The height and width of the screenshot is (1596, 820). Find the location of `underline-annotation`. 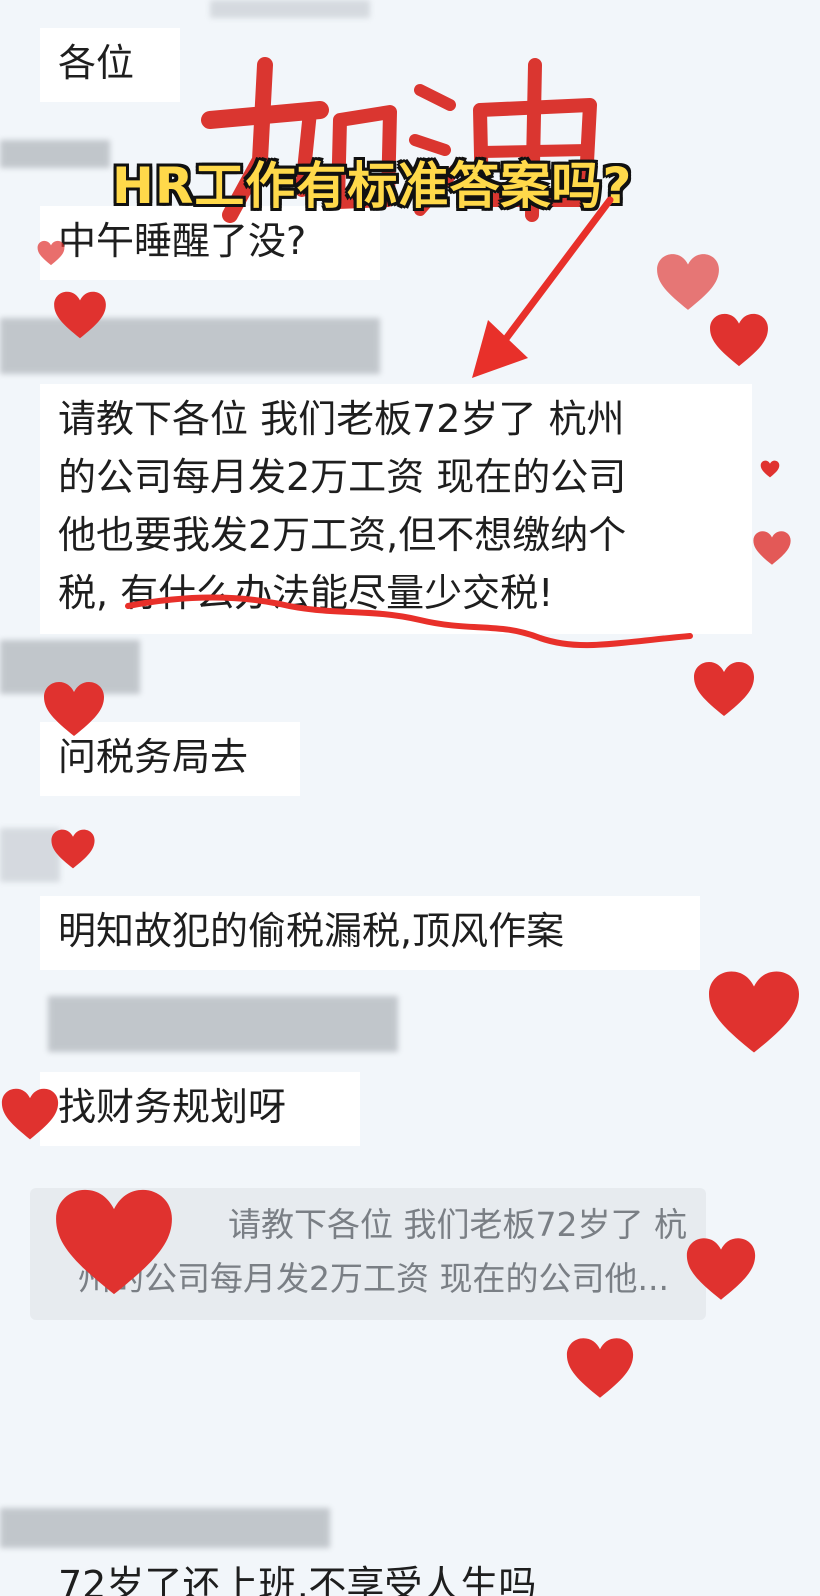

underline-annotation is located at coordinates (409, 621).